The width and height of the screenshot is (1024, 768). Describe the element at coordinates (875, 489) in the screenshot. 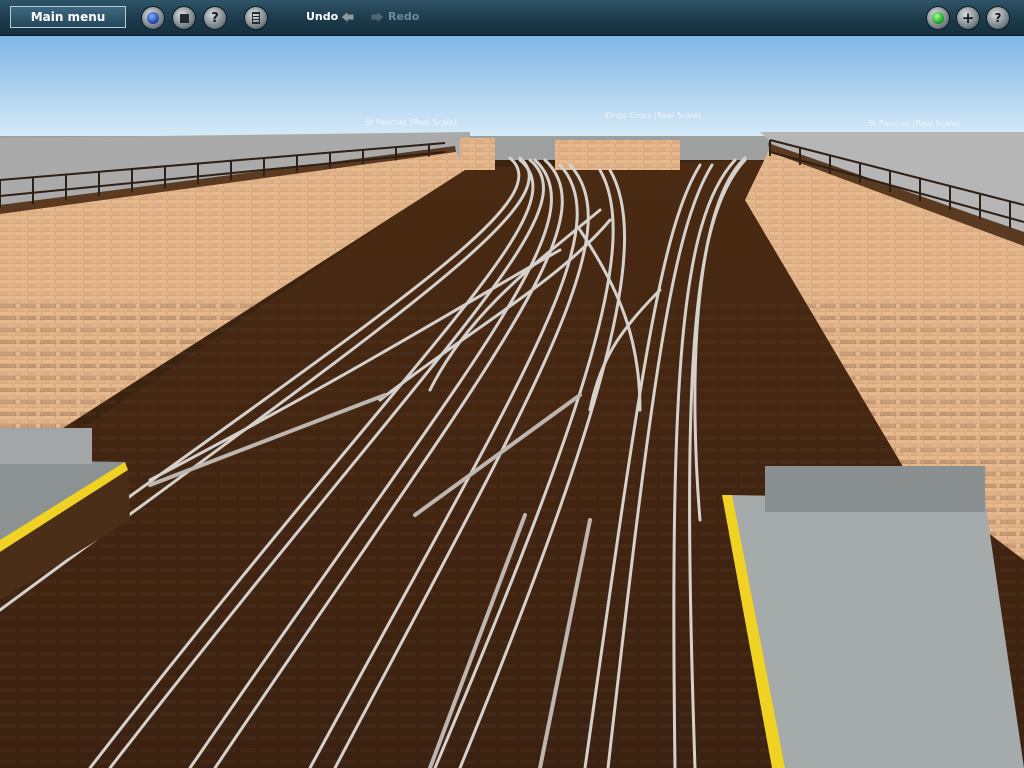

I see `right-platform-canopy` at that location.